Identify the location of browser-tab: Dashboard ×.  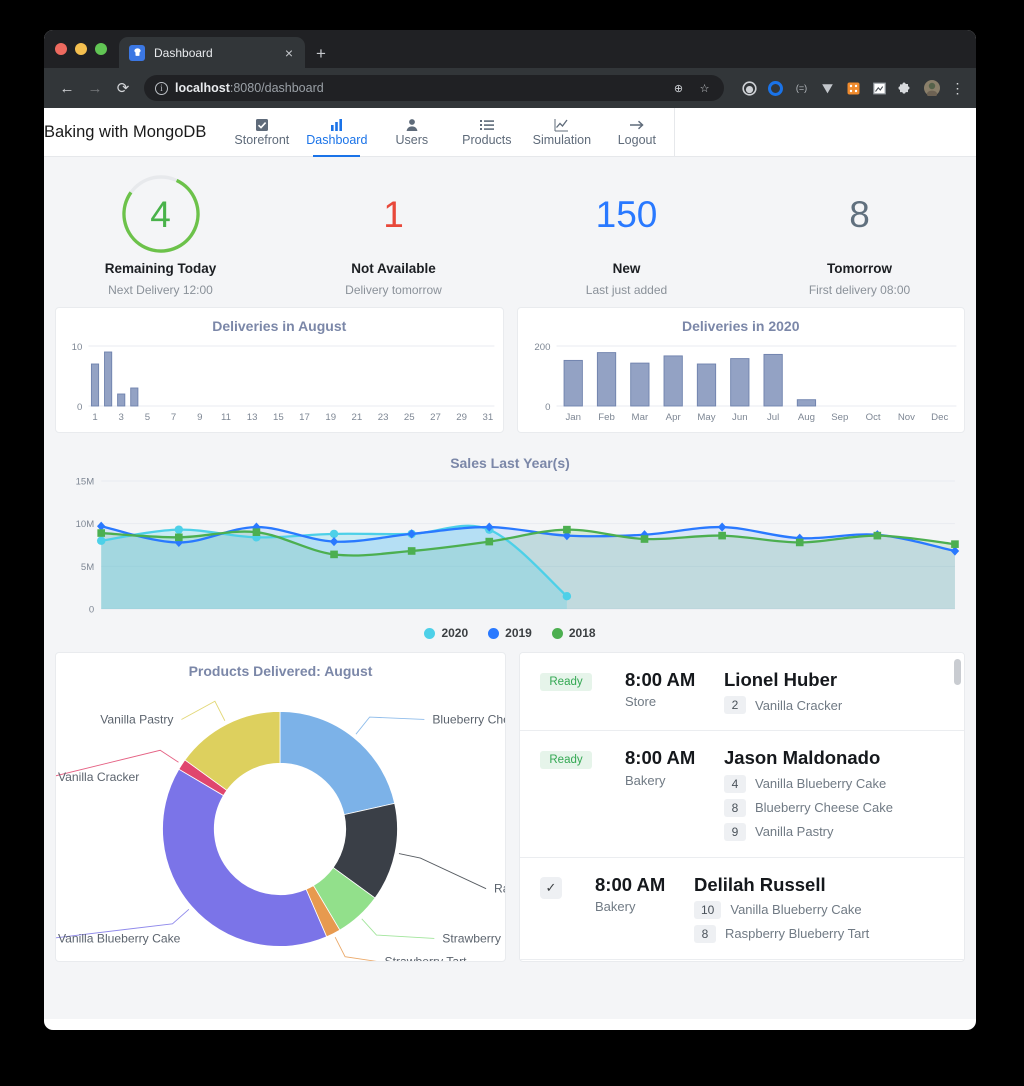
(212, 52).